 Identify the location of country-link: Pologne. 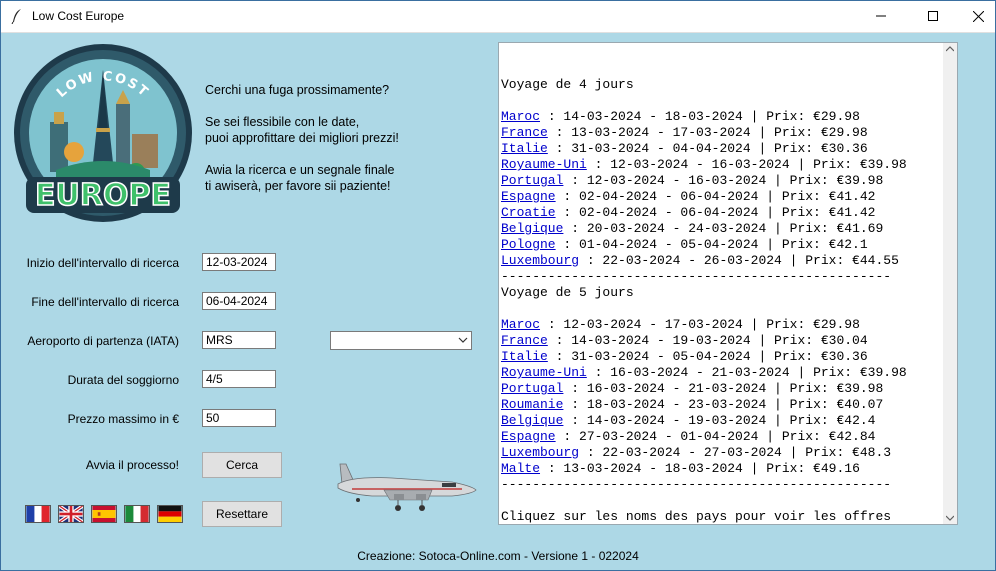
(528, 244).